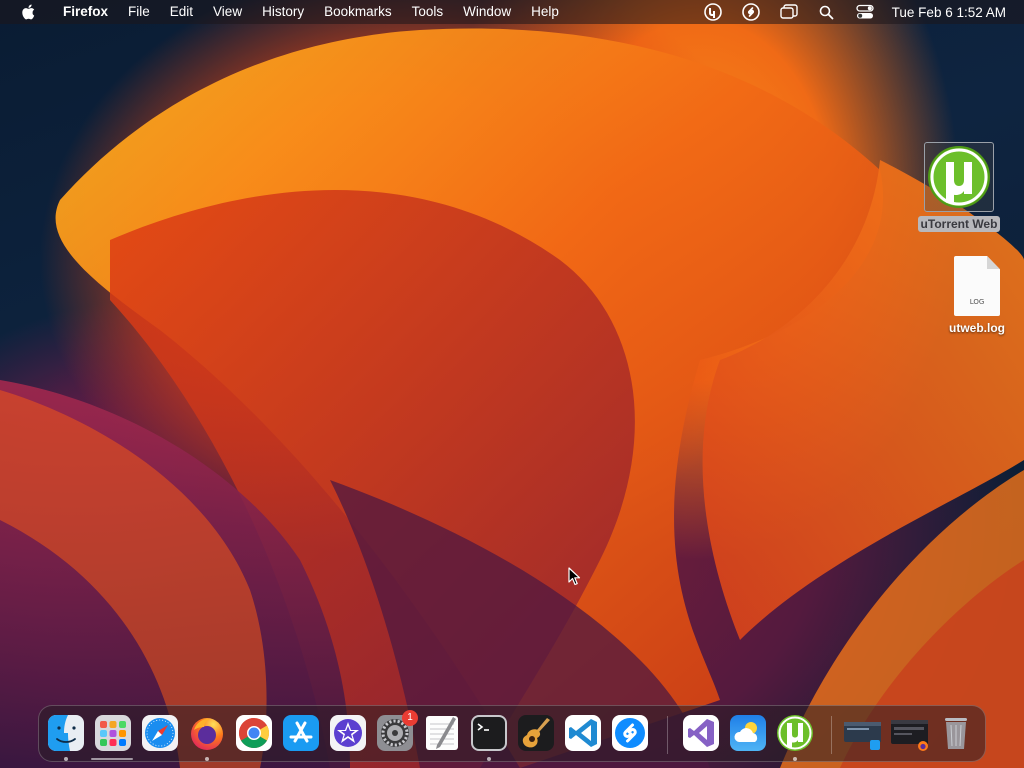 This screenshot has width=1024, height=768. What do you see at coordinates (428, 12) in the screenshot?
I see `menu-tools: Tools` at bounding box center [428, 12].